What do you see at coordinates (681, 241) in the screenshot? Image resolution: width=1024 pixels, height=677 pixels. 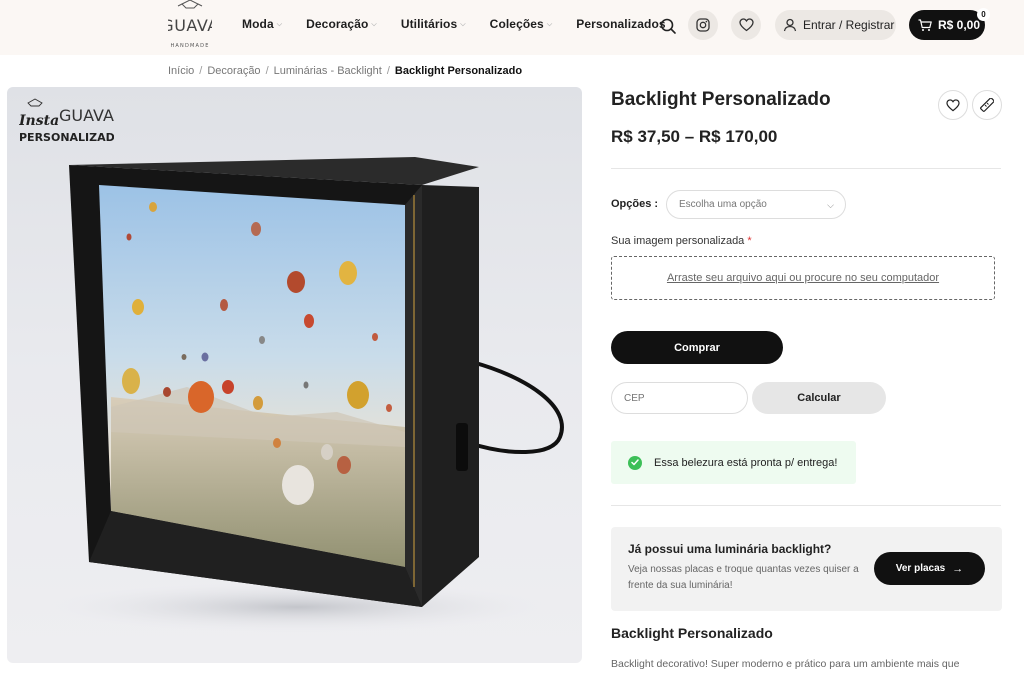 I see `upload-label: Sua imagem personalizada *` at bounding box center [681, 241].